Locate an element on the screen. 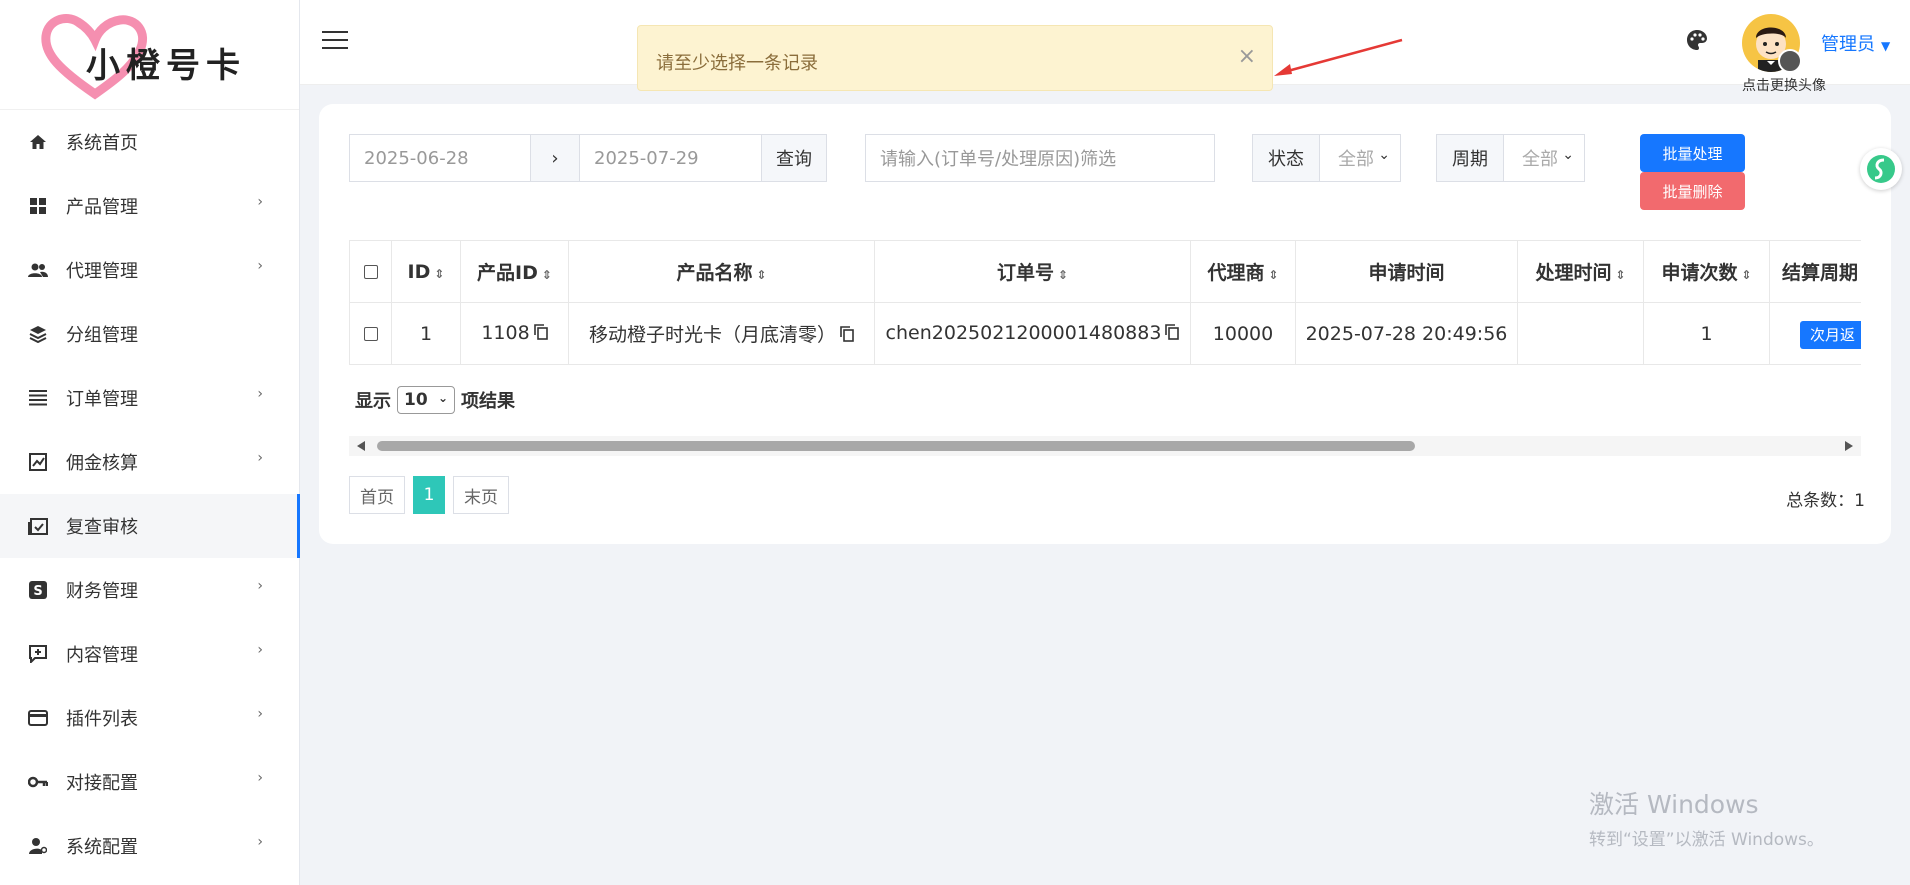 Image resolution: width=1910 pixels, height=885 pixels. scrollbar-thumb is located at coordinates (896, 446).